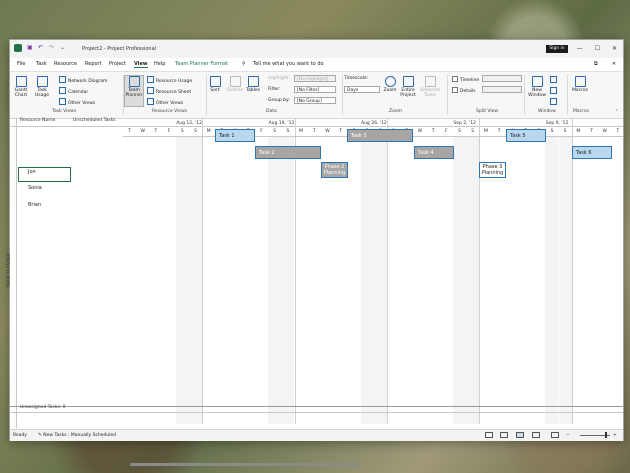  Describe the element at coordinates (380, 135) in the screenshot. I see `task-bar: Task 3` at that location.